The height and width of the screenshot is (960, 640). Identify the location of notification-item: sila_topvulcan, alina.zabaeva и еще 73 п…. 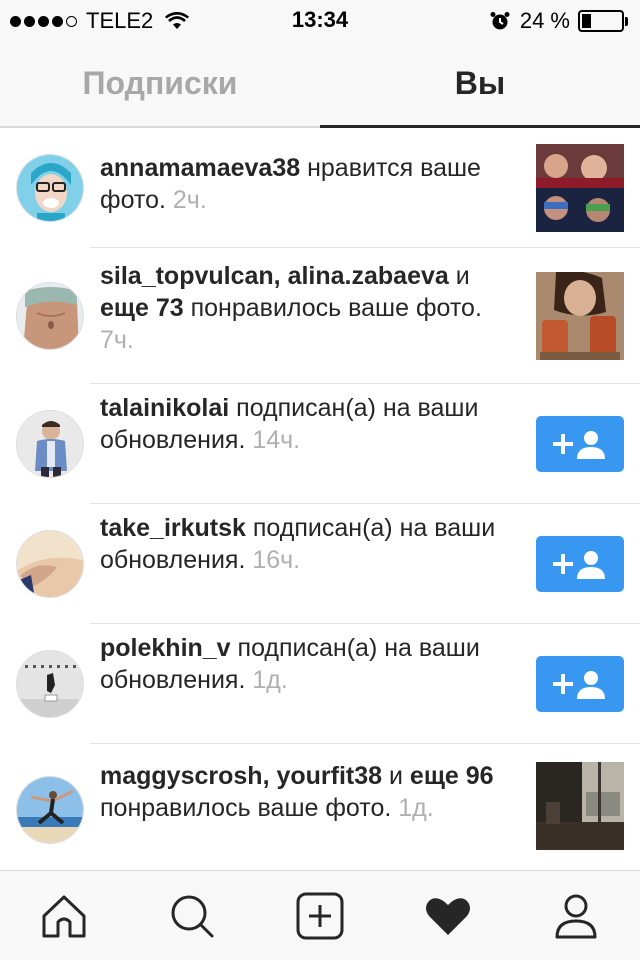
(320, 316).